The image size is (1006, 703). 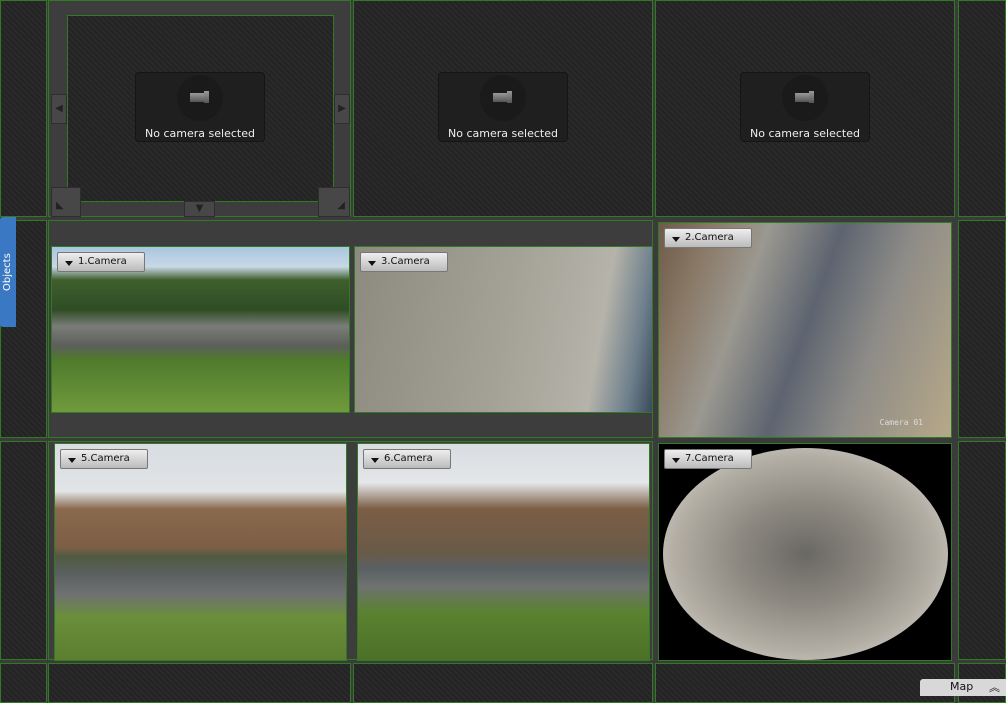 What do you see at coordinates (101, 262) in the screenshot?
I see `camera-label-dropdown: 1.Camera` at bounding box center [101, 262].